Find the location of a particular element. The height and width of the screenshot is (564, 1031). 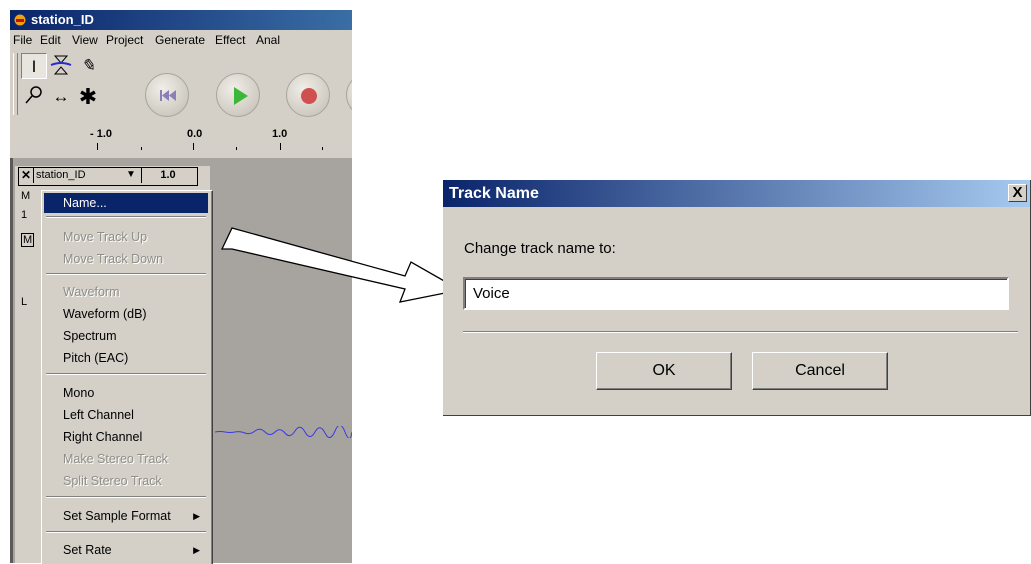

dialog-separator is located at coordinates (740, 332).